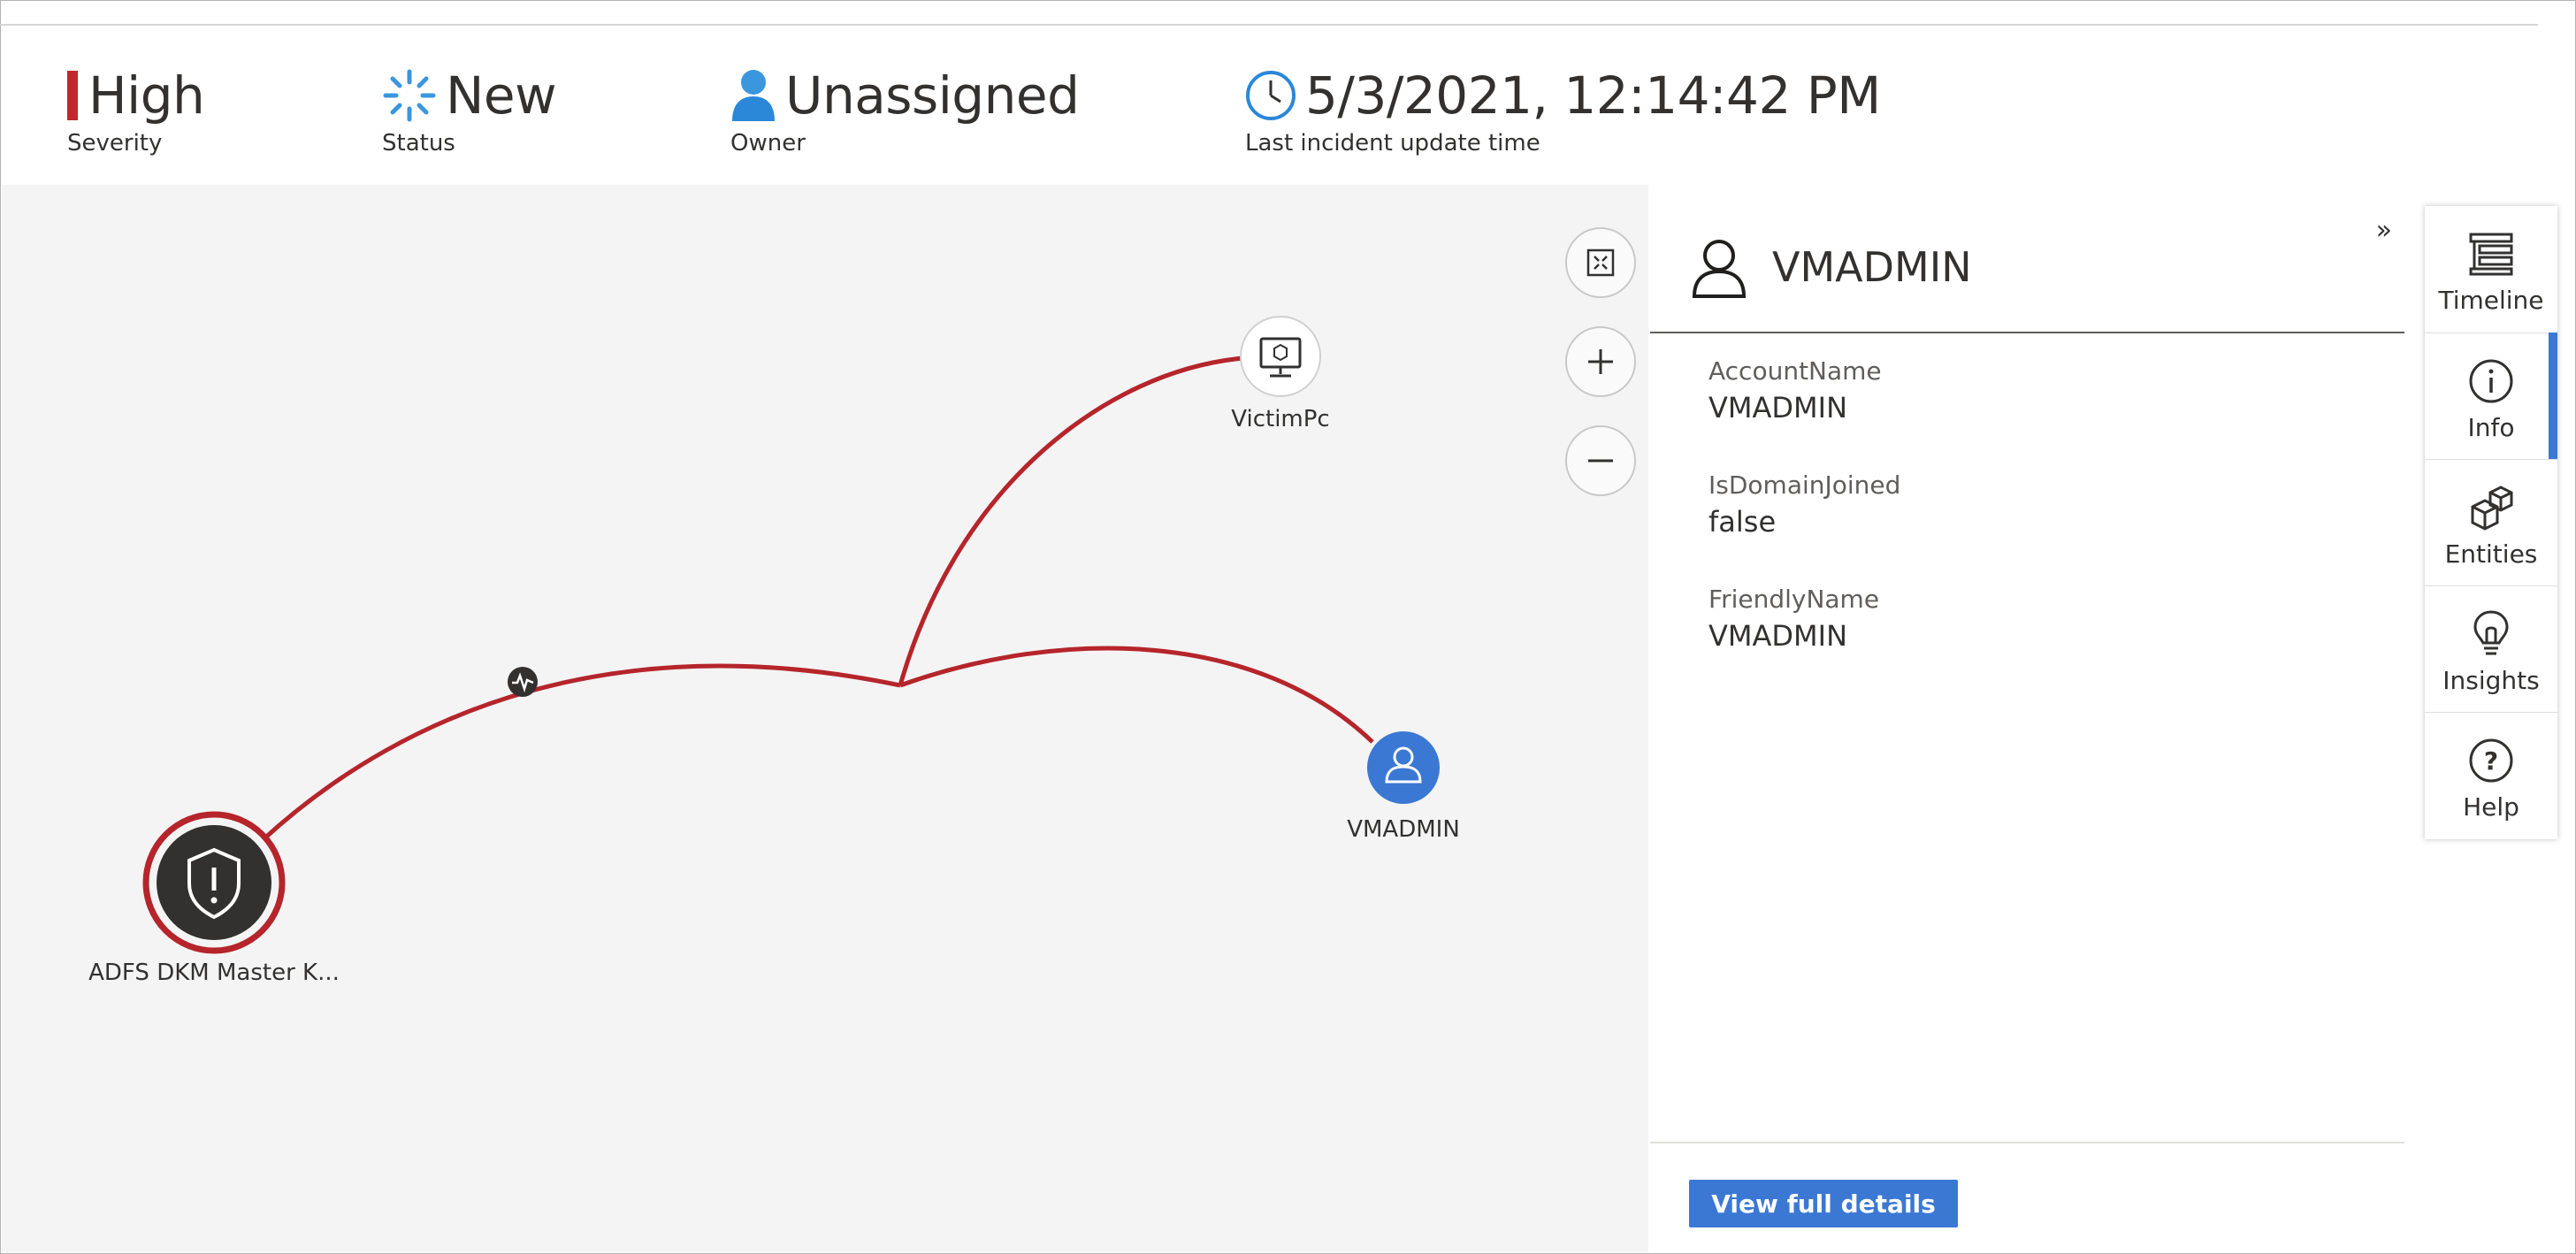 The image size is (2576, 1254). What do you see at coordinates (1823, 1203) in the screenshot?
I see `view-full-details-button: View full details` at bounding box center [1823, 1203].